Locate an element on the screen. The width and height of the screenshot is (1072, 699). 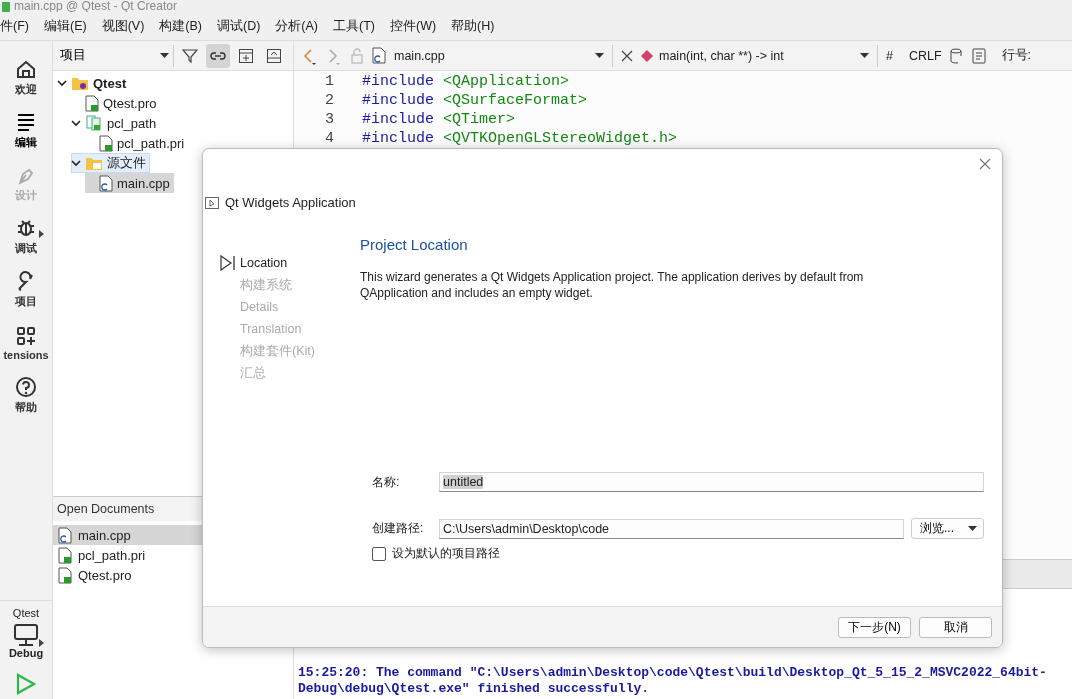
mode-button: 调试 is located at coordinates (26, 236).